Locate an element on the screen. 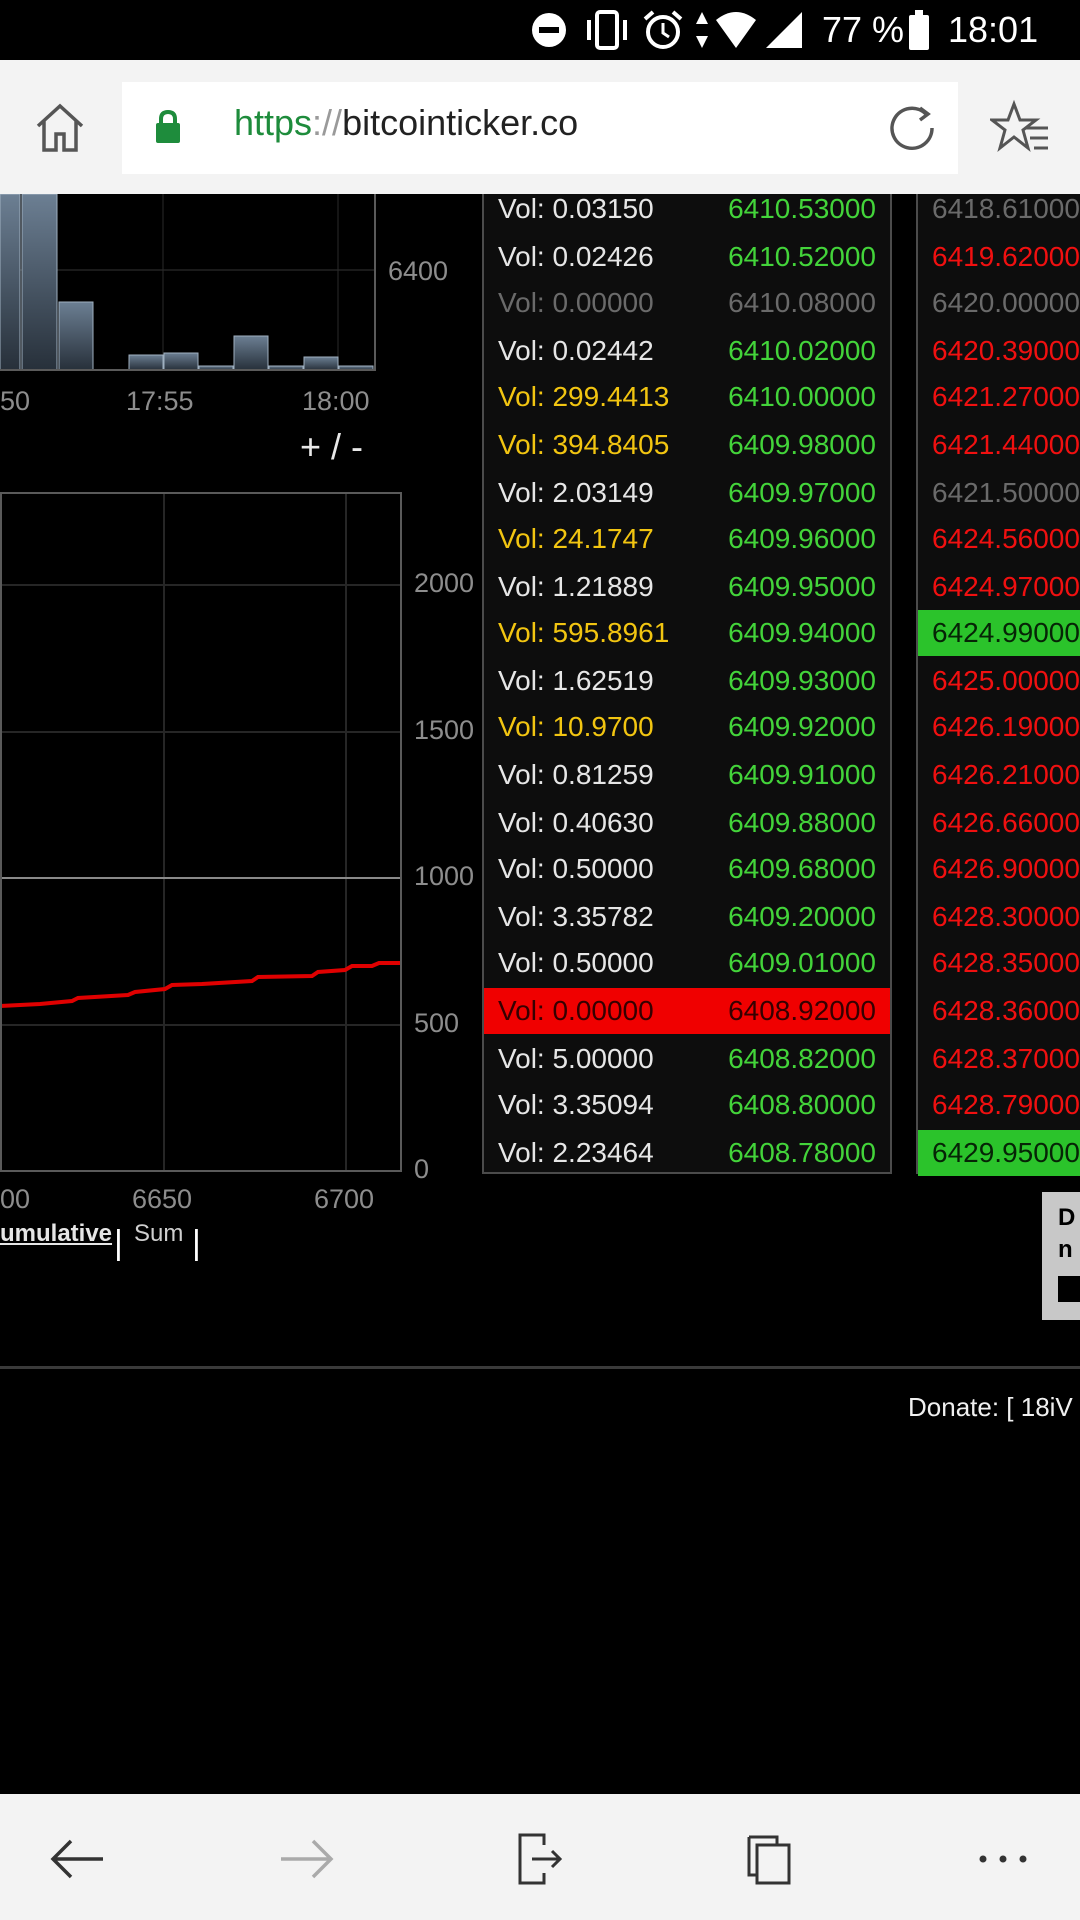  depth-chart-y-tick: 500 is located at coordinates (437, 1023).